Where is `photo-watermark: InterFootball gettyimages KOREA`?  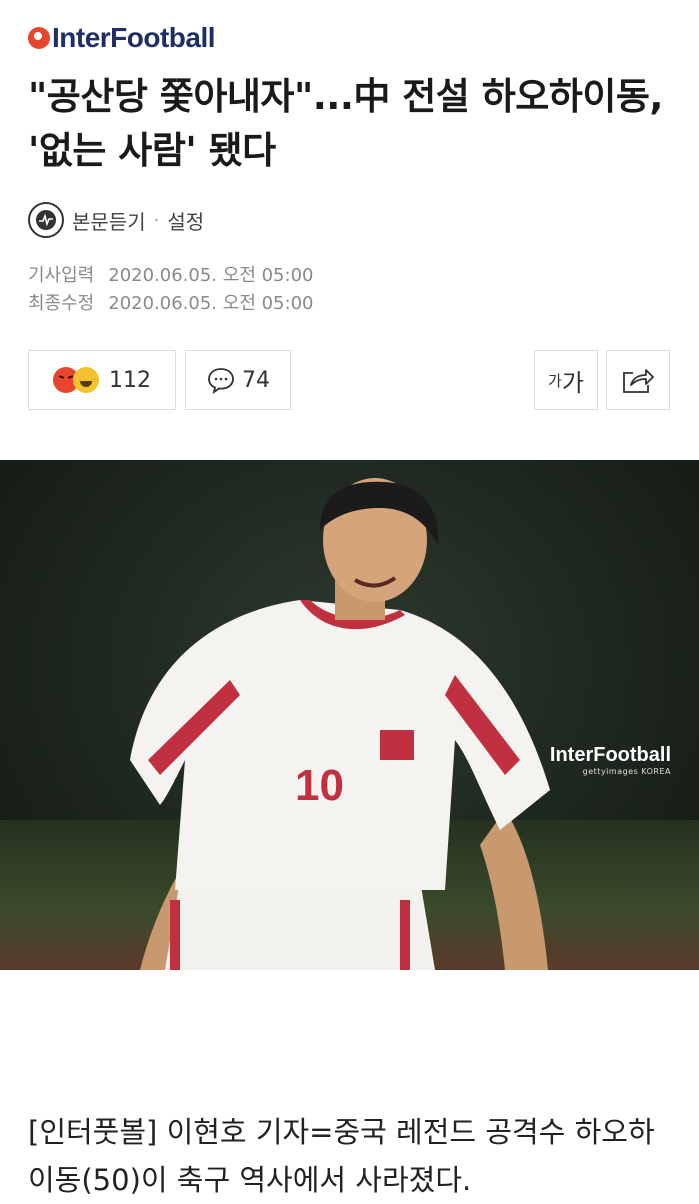 photo-watermark: InterFootball gettyimages KOREA is located at coordinates (610, 760).